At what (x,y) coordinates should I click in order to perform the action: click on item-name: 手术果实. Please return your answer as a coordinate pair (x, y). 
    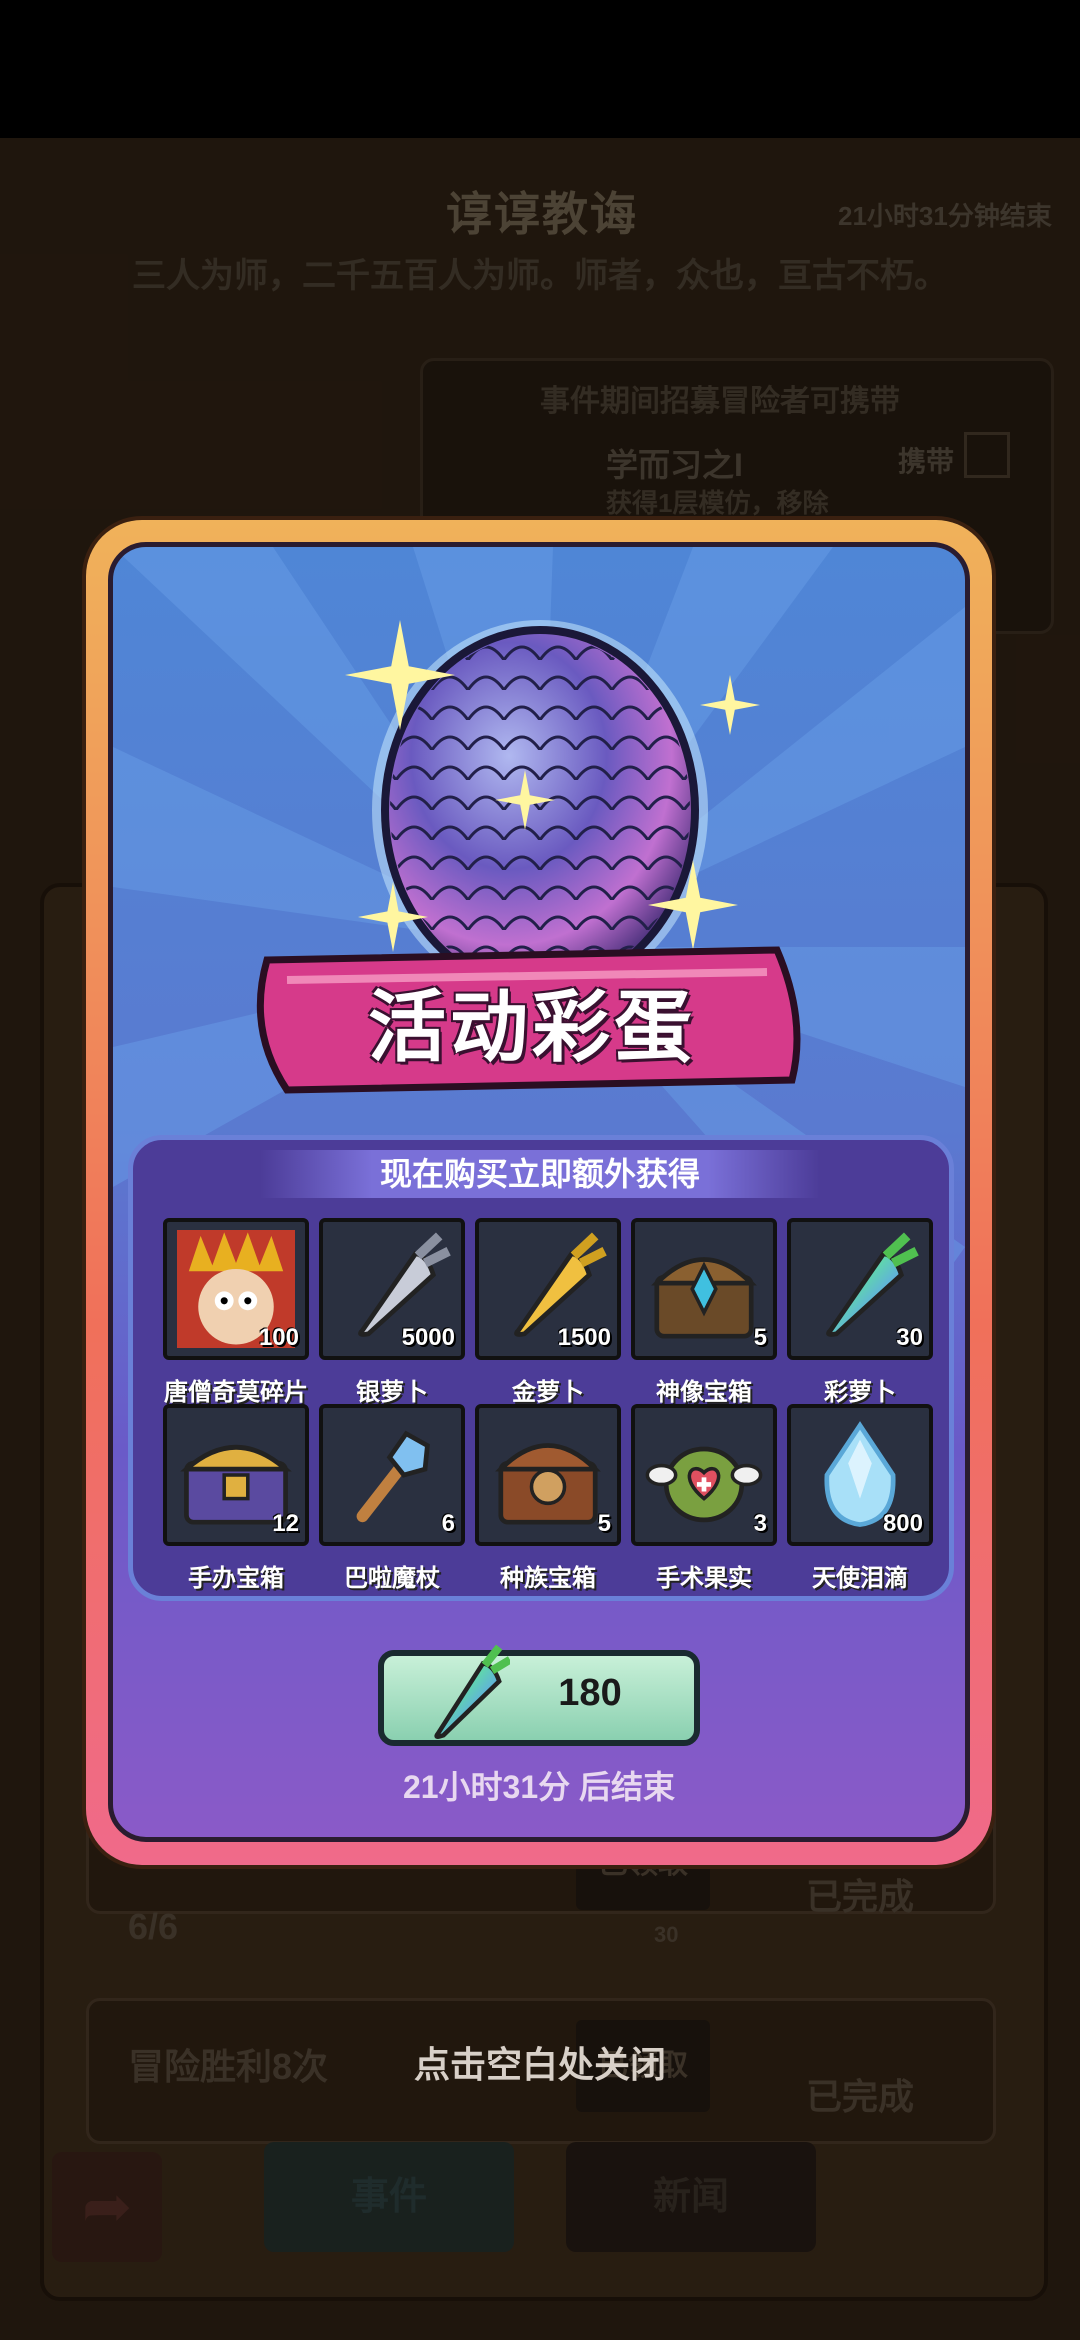
    Looking at the image, I should click on (704, 1578).